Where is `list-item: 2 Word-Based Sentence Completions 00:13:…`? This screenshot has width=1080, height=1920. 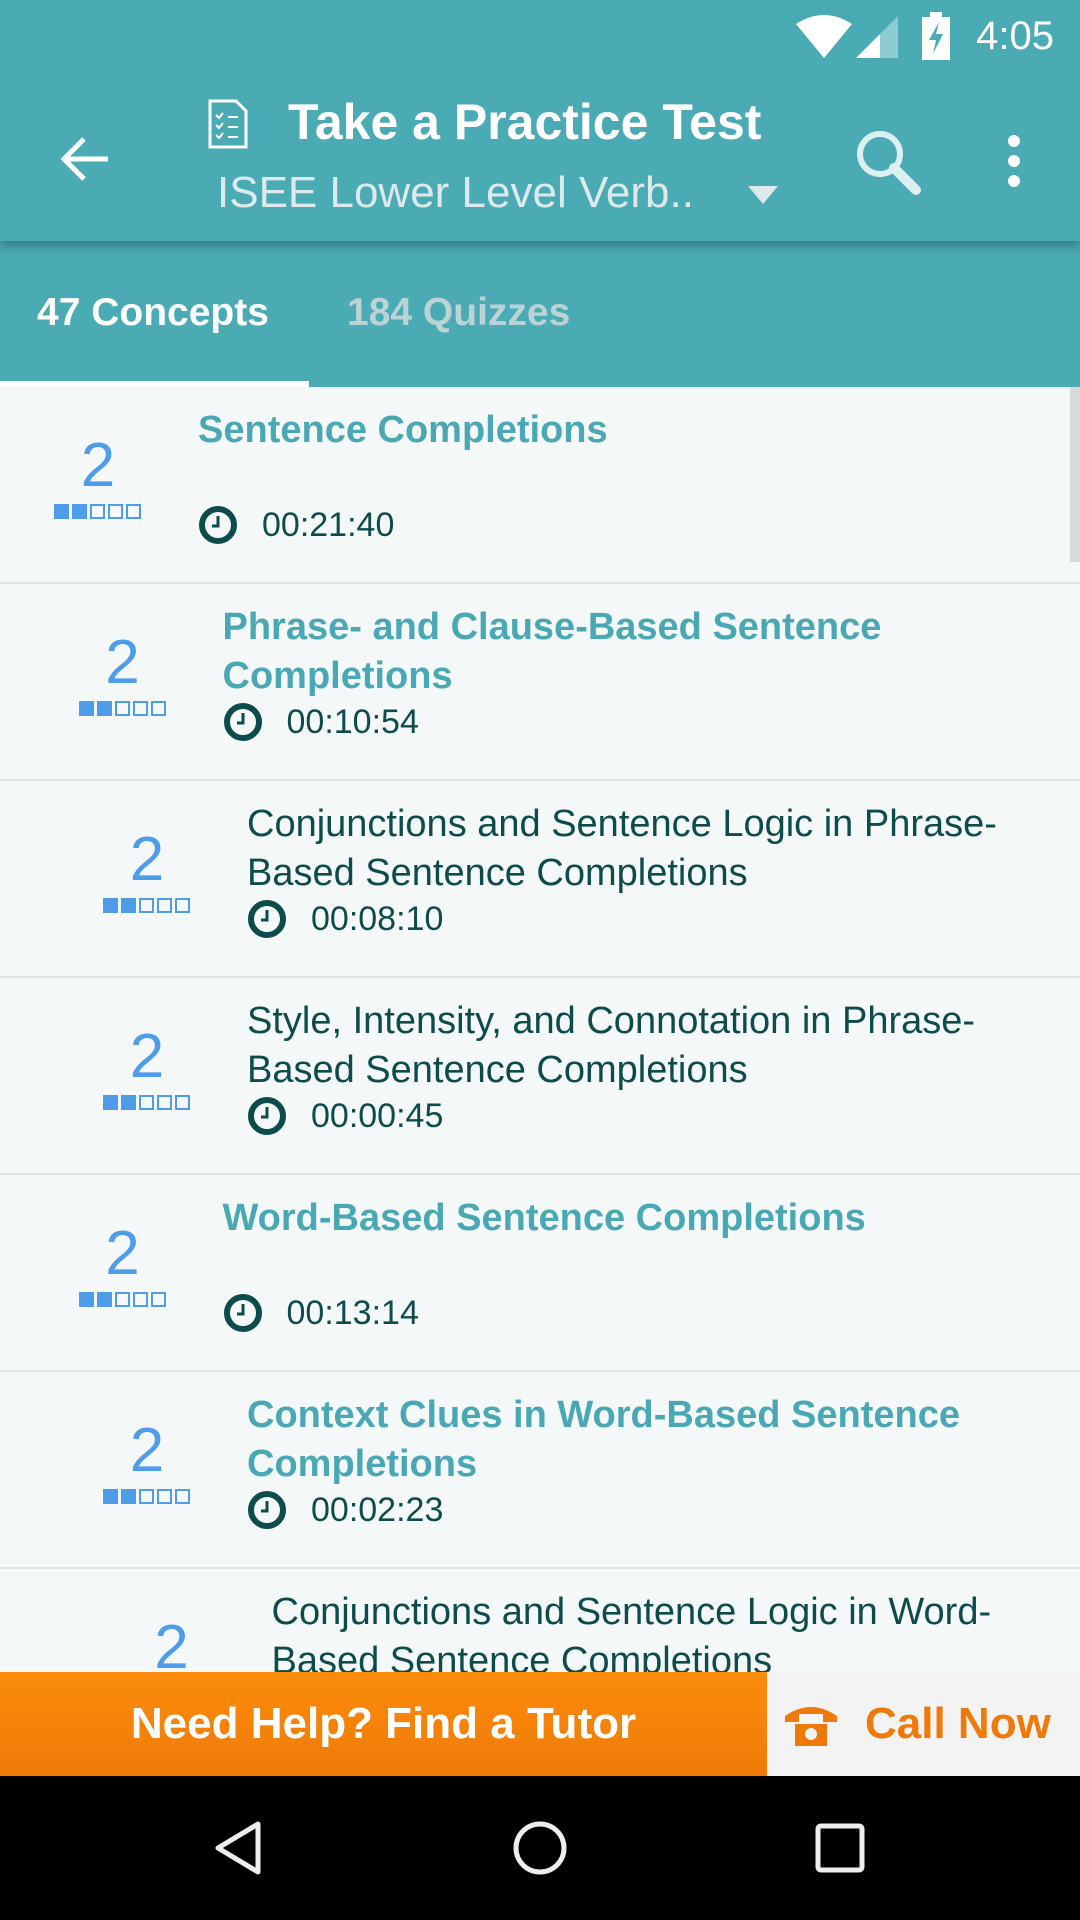 list-item: 2 Word-Based Sentence Completions 00:13:… is located at coordinates (540, 1273).